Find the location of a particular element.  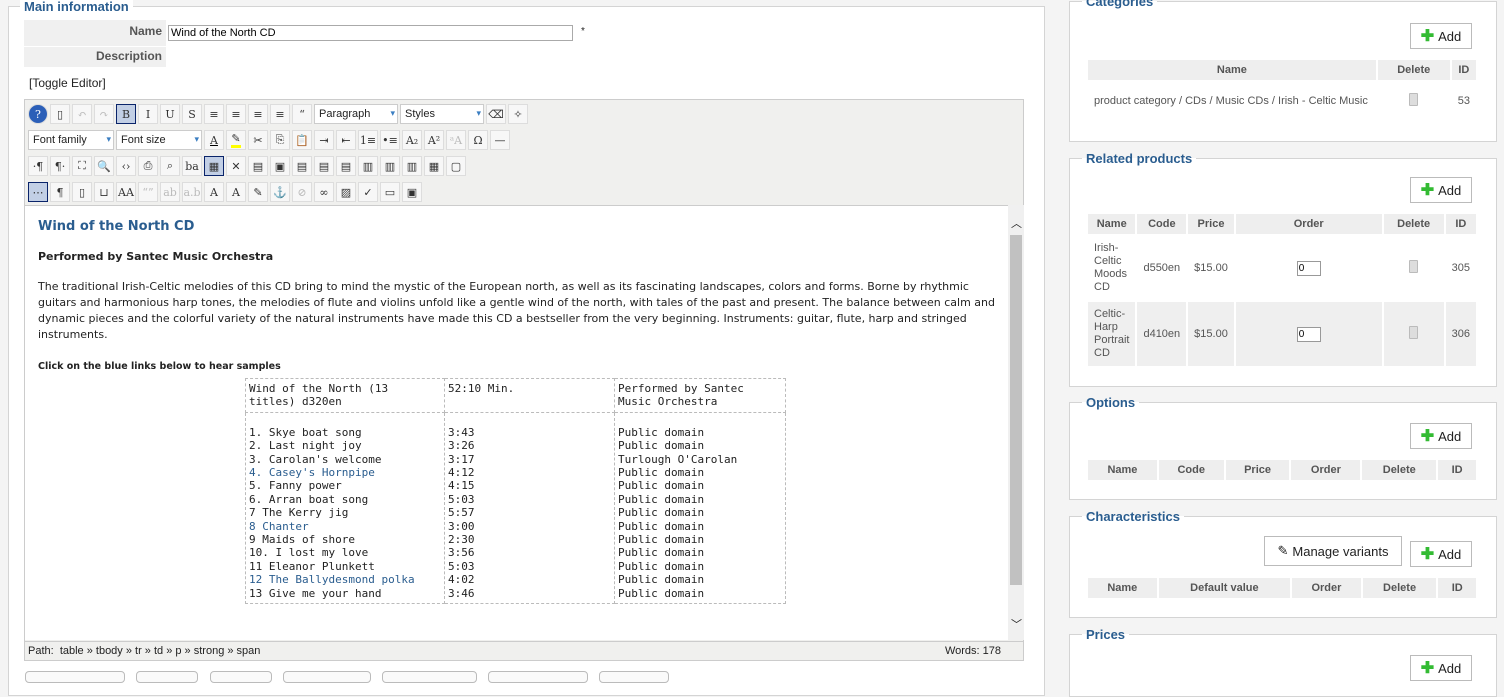

html-source-icon: ‹› is located at coordinates (126, 166).